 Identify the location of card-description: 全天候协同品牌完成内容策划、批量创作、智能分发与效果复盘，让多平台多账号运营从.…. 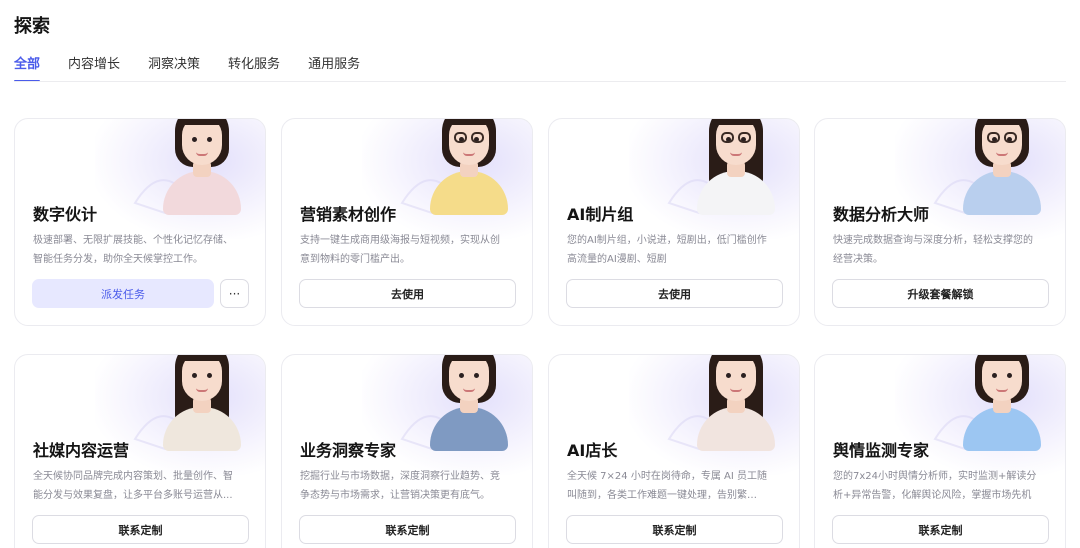
(133, 486).